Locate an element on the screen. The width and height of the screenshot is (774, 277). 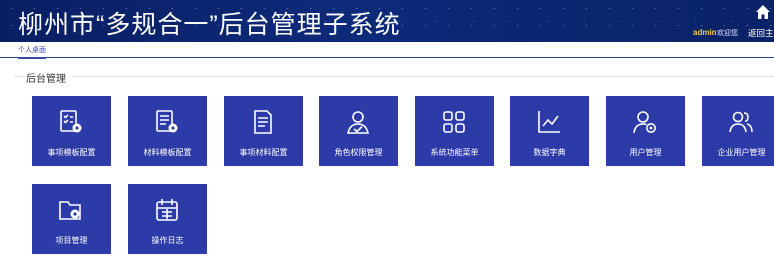
home-icon is located at coordinates (763, 12).